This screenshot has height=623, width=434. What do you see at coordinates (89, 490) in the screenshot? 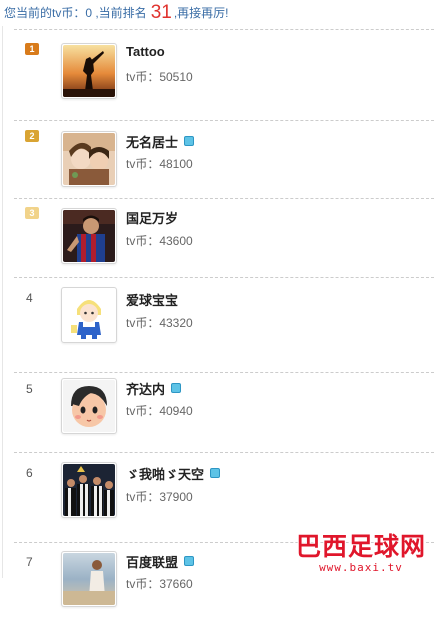
I see `avatar-team-celebration` at bounding box center [89, 490].